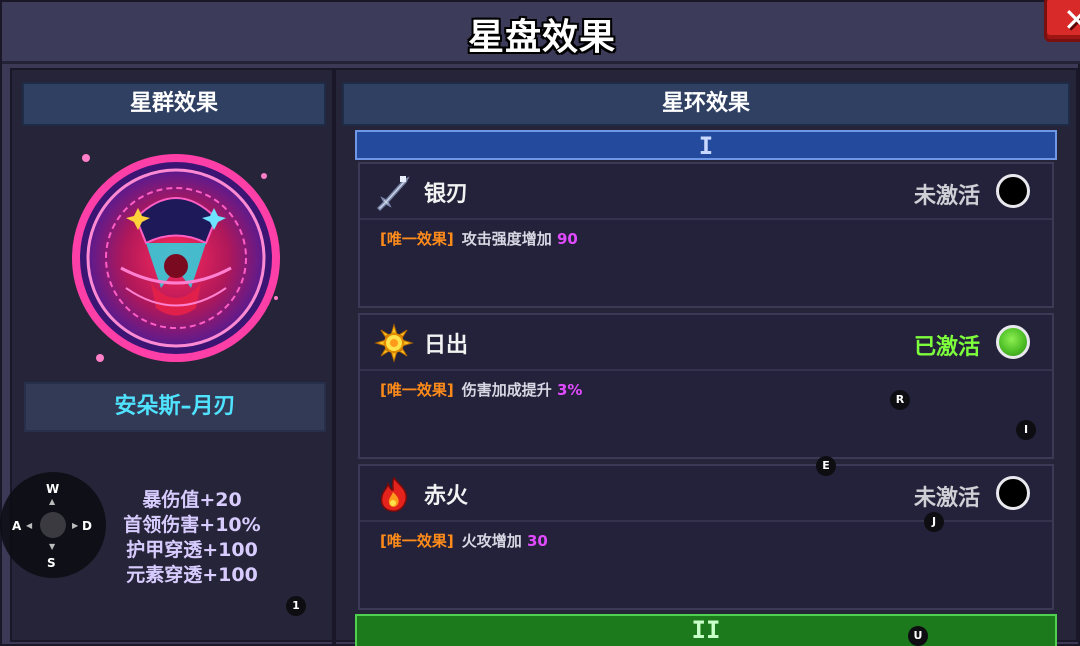  What do you see at coordinates (706, 343) in the screenshot?
I see `effect-card-header: 日出 已激活` at bounding box center [706, 343].